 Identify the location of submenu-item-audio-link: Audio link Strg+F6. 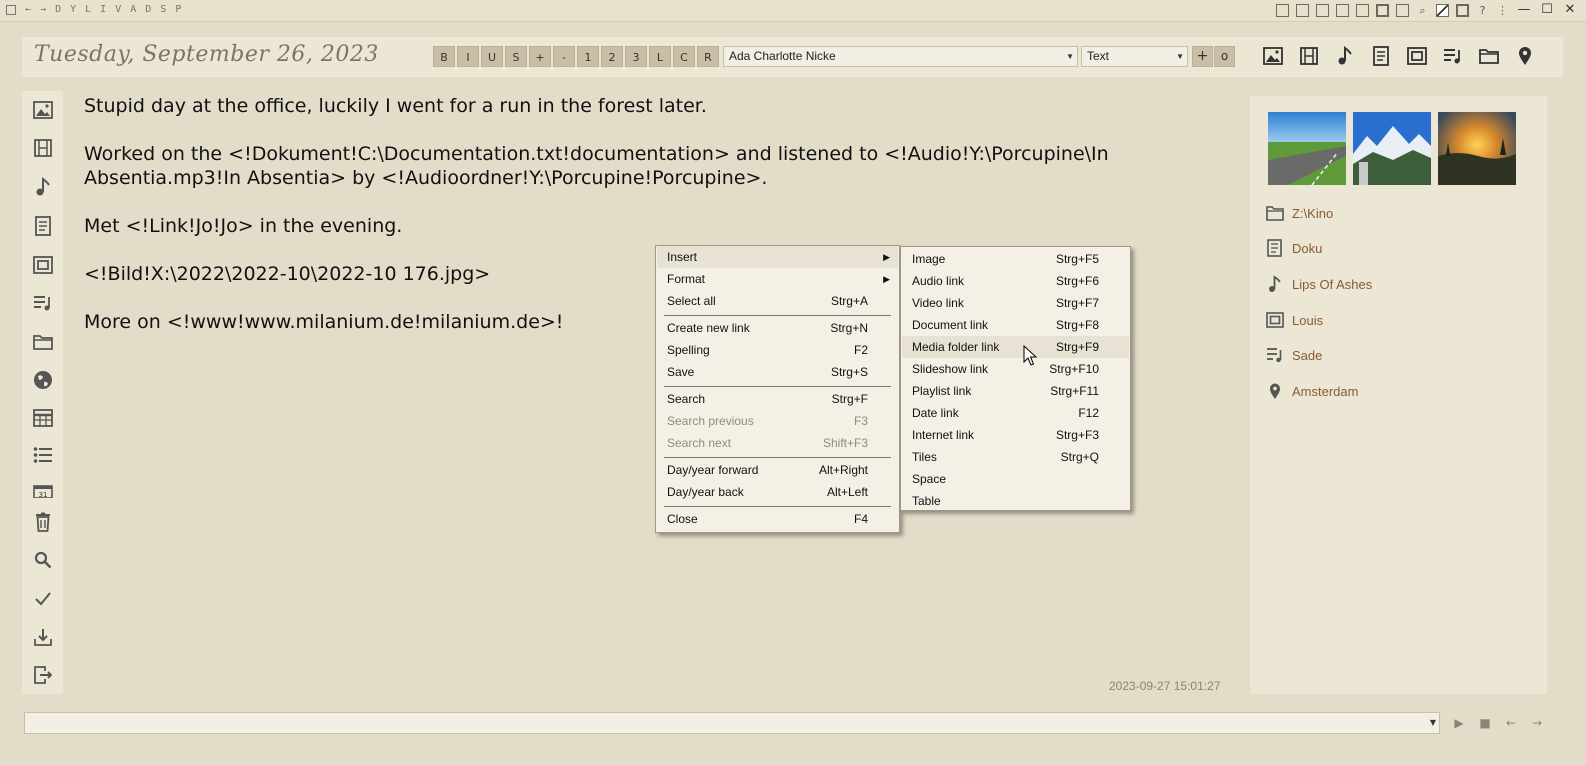
(1015, 281).